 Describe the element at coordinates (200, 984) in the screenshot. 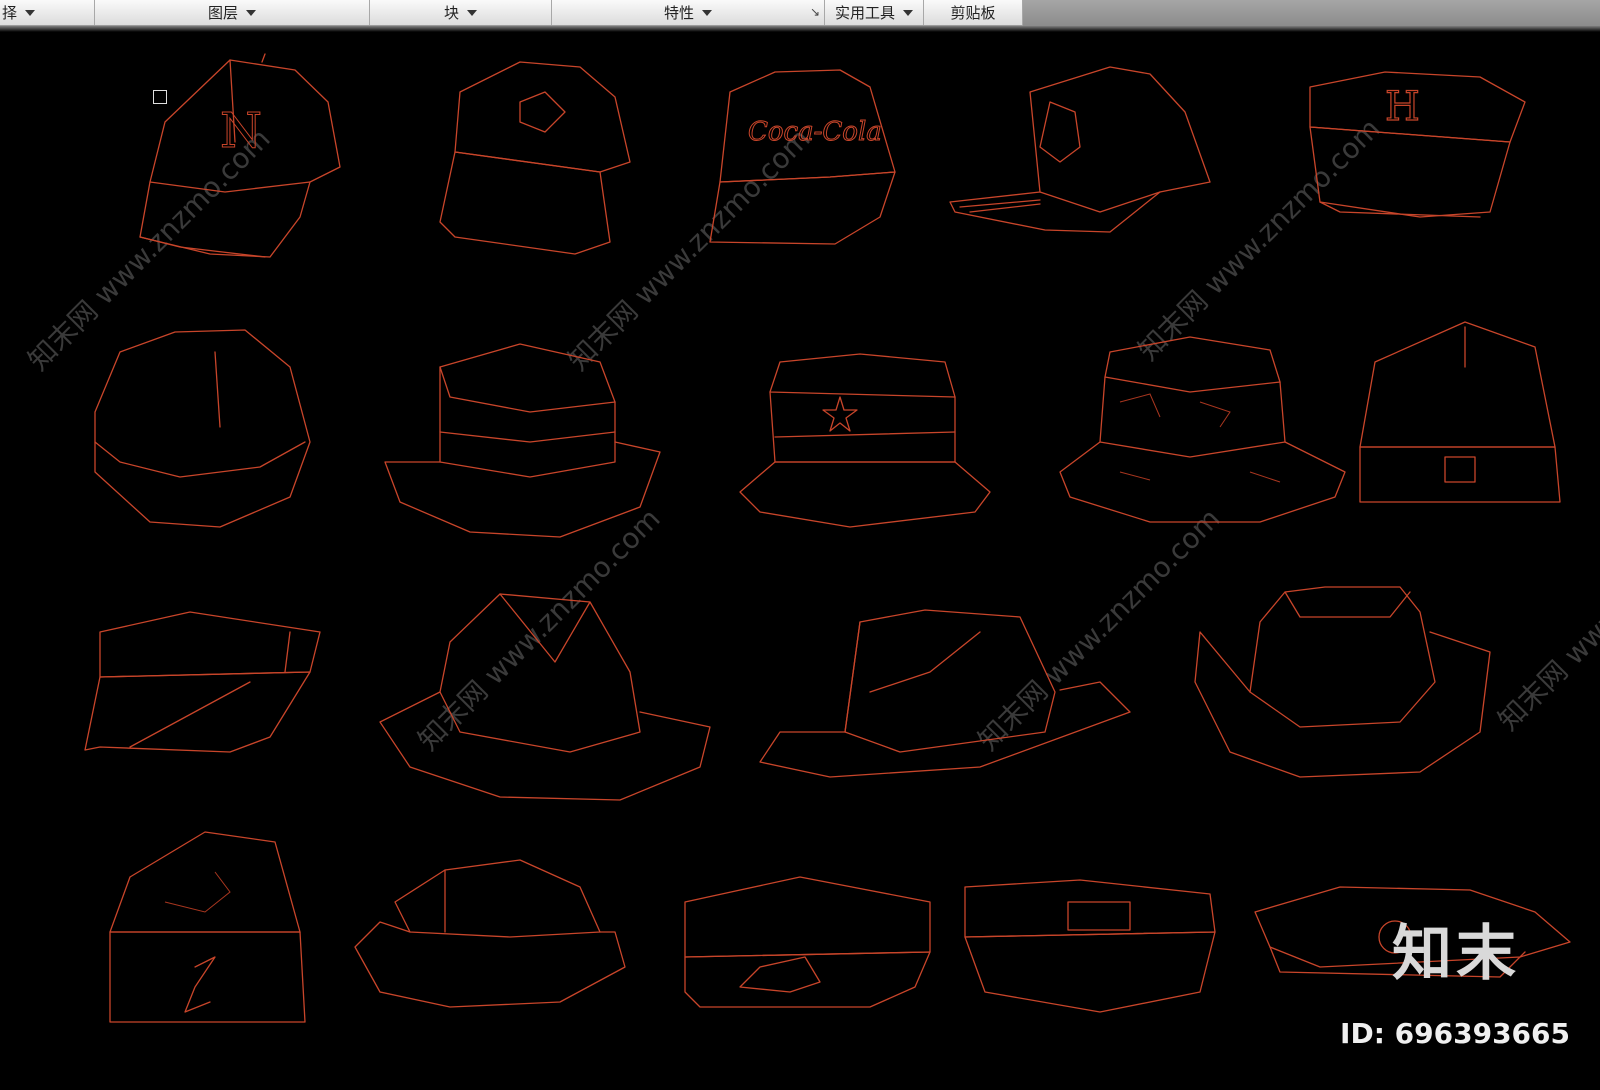

I see `letter-s-icon` at that location.